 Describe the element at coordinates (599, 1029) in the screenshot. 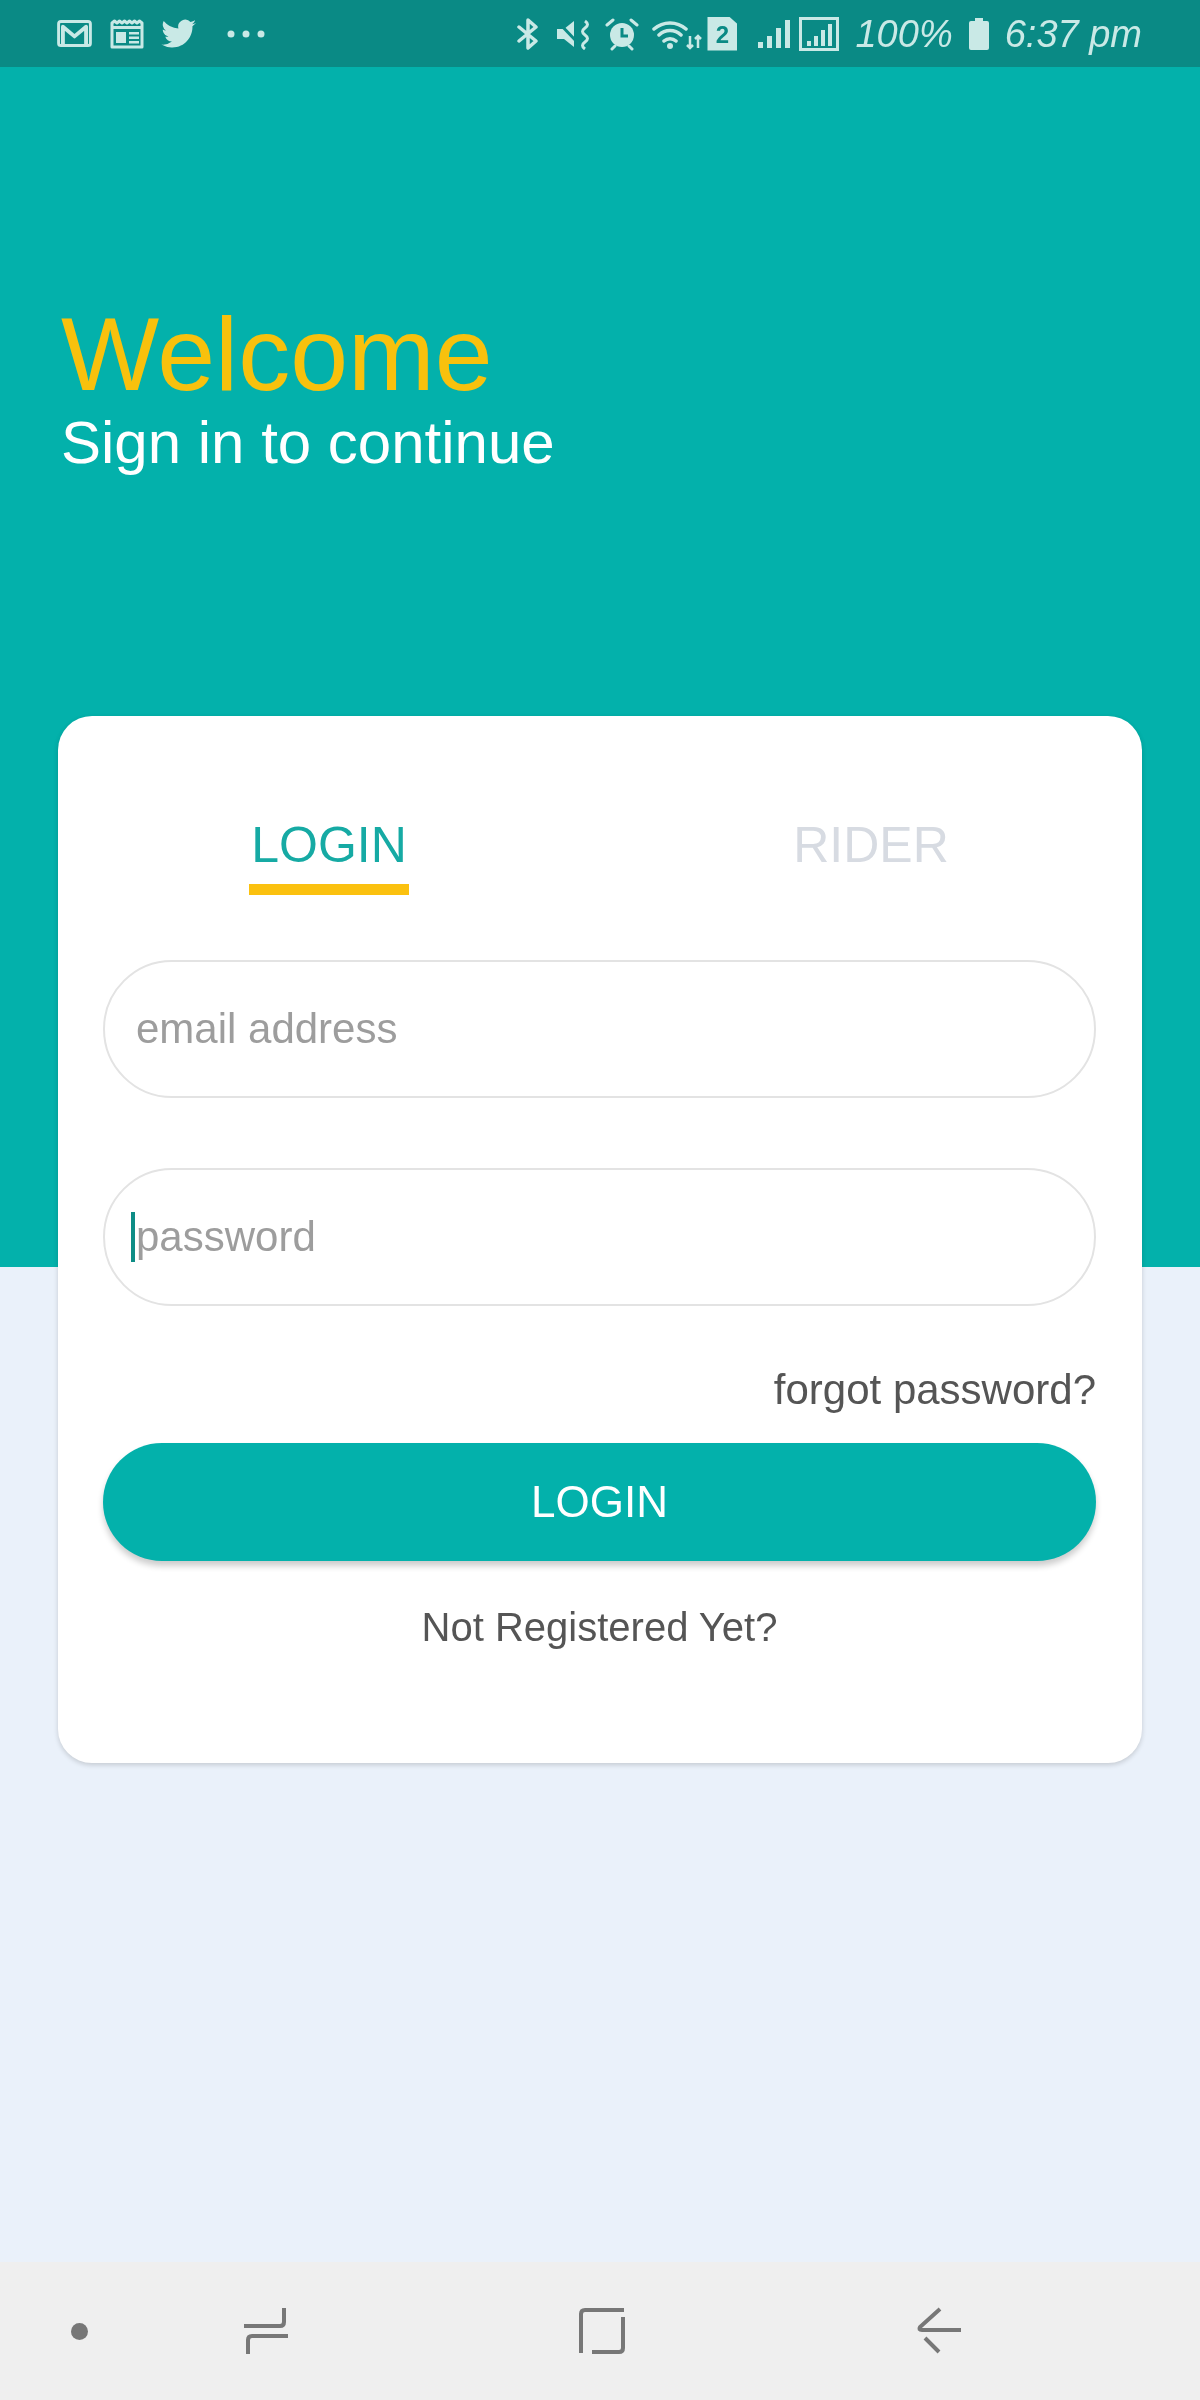

I see `email-field: email address` at that location.